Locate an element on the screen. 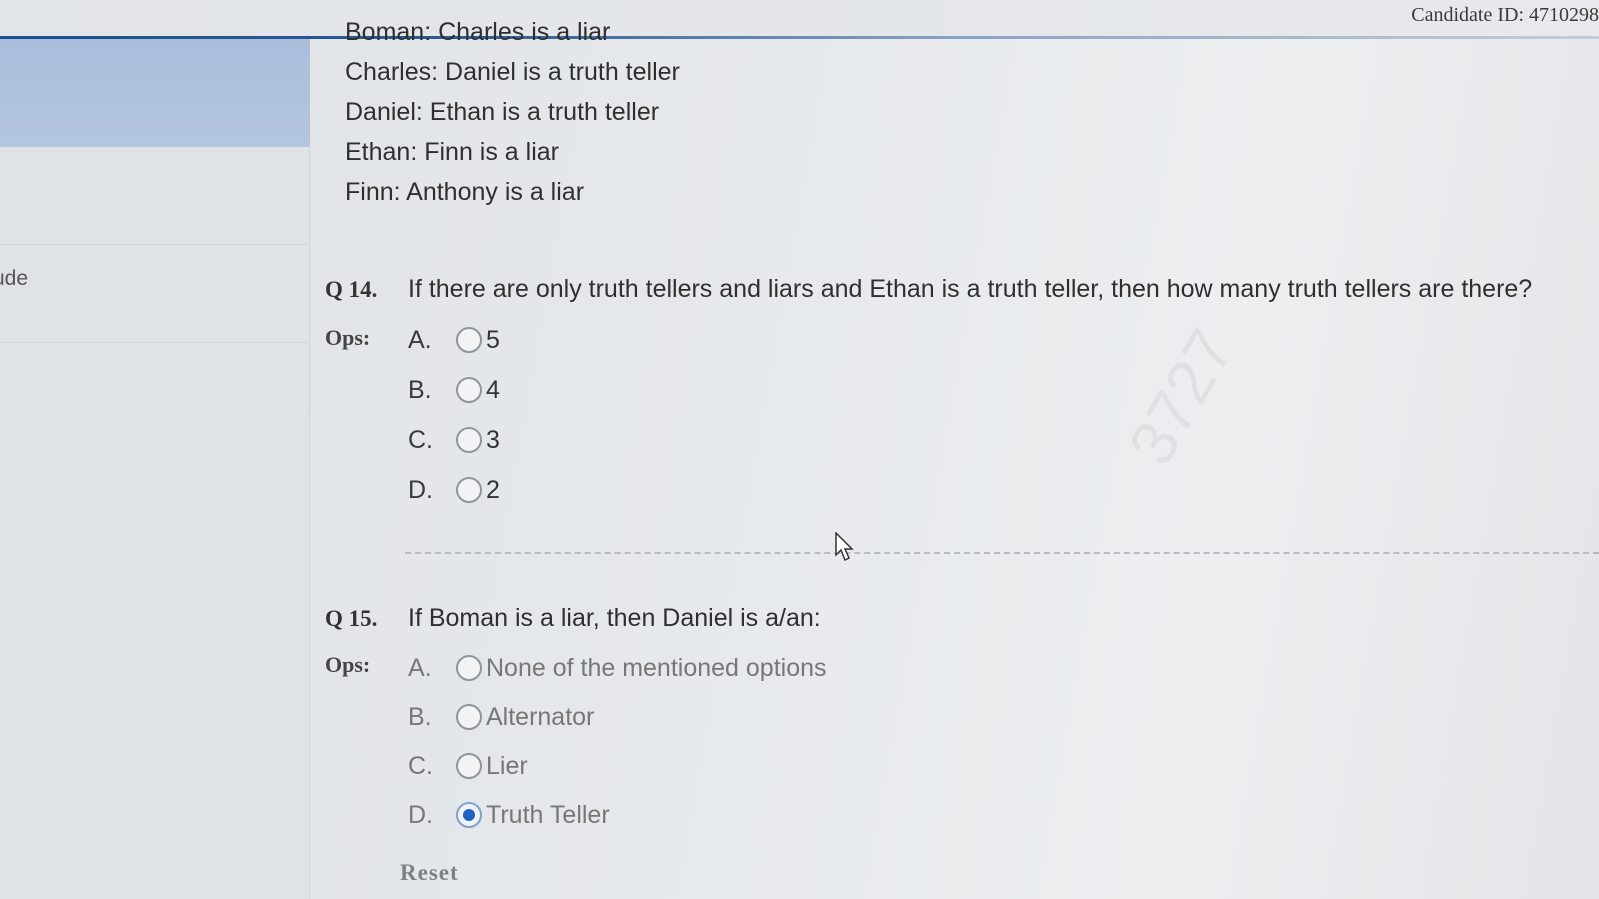  candidate-id: Candidate ID: 4710298 is located at coordinates (1505, 15).